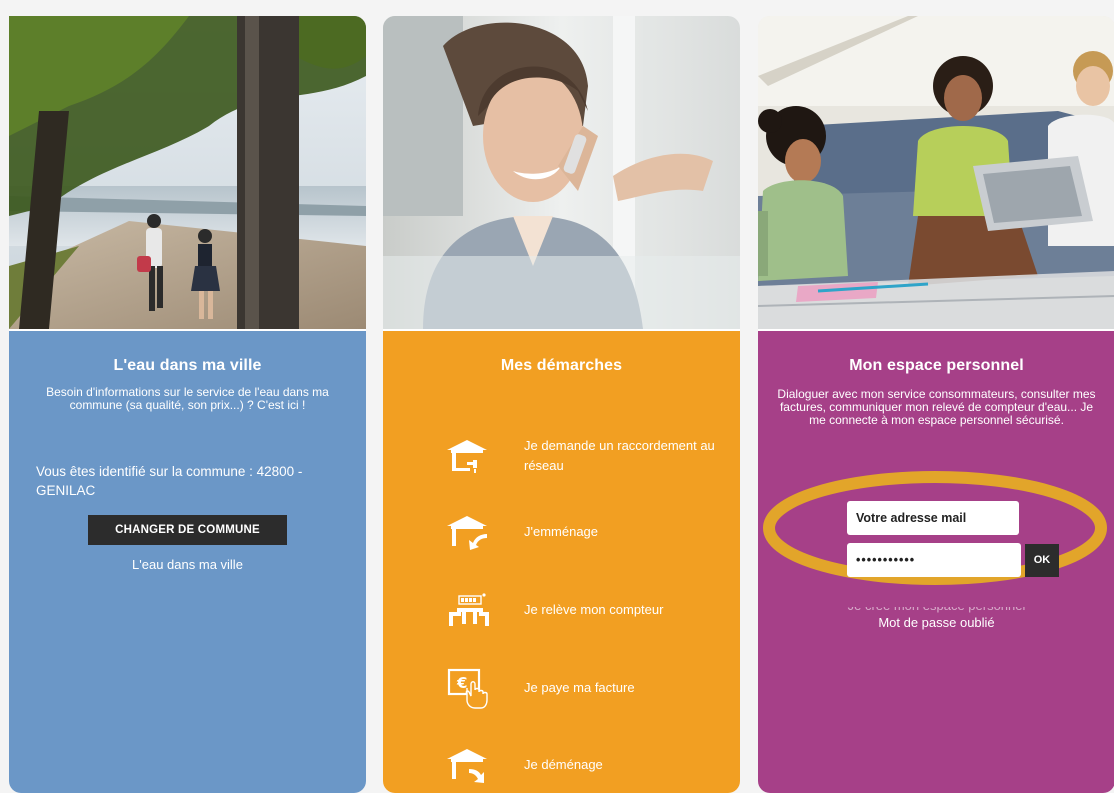  I want to click on step-label: Je relève mon compteur, so click(594, 609).